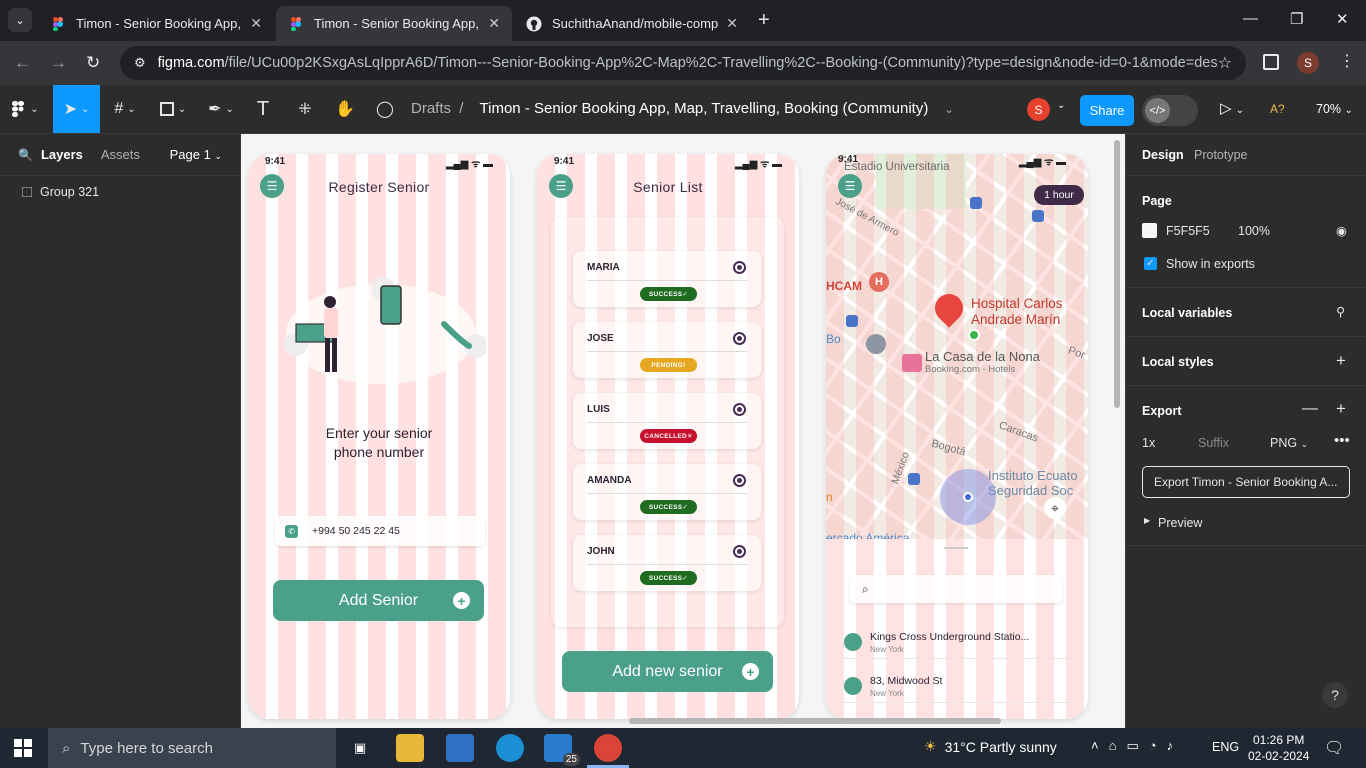  What do you see at coordinates (1340, 311) in the screenshot?
I see `variables-icon: ⚲` at bounding box center [1340, 311].